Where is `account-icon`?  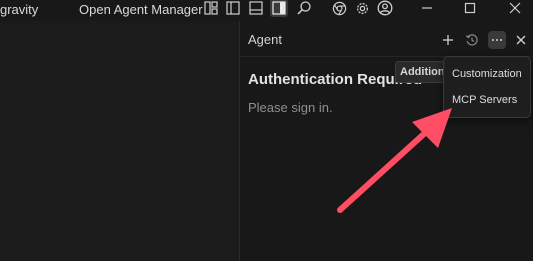
account-icon is located at coordinates (385, 8).